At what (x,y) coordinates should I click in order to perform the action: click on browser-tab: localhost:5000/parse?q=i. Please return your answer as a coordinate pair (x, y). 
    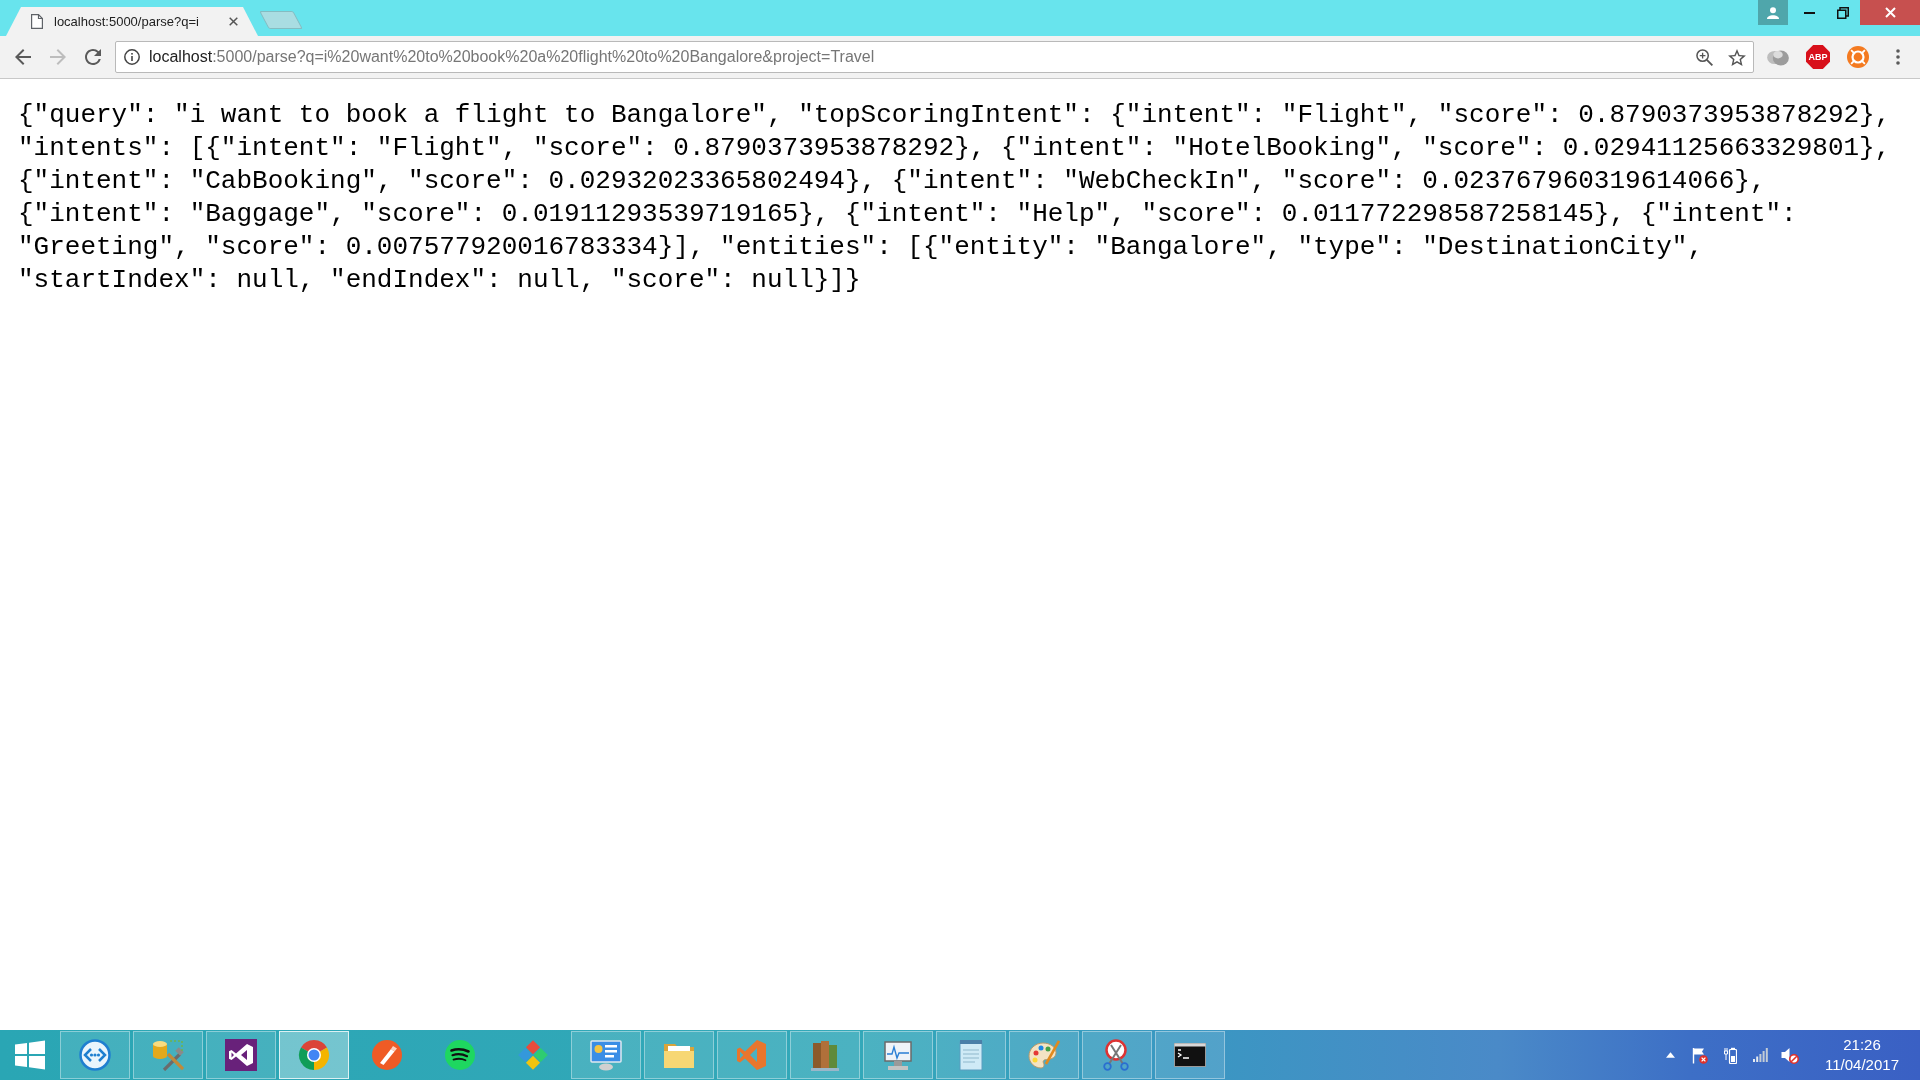
    Looking at the image, I should click on (132, 21).